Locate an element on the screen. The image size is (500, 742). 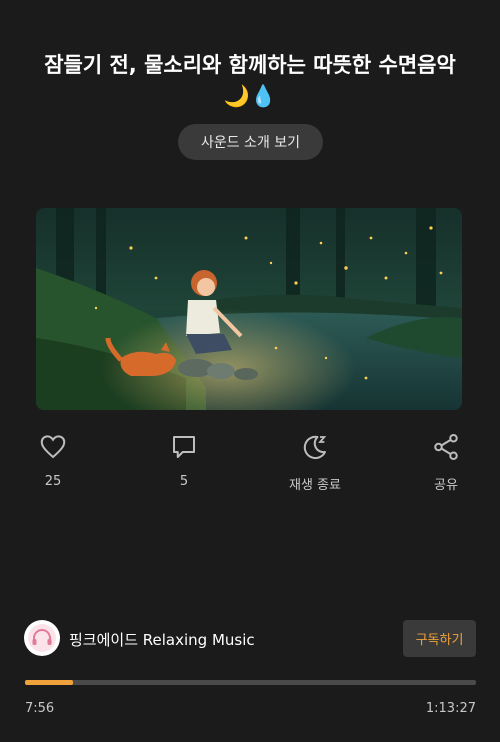
action-bar: 25 5 재생 종료 공유 is located at coordinates (250, 462).